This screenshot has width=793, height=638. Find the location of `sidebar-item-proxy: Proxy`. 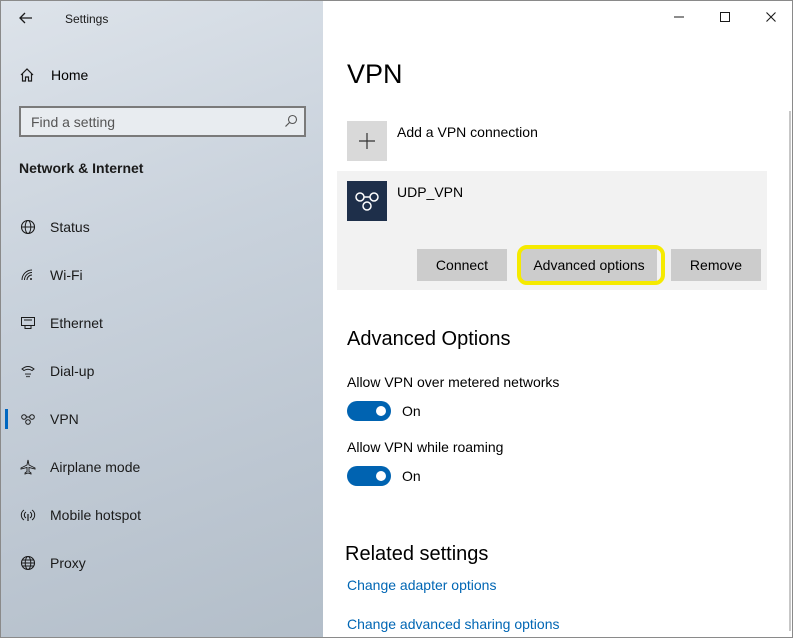

sidebar-item-proxy: Proxy is located at coordinates (162, 563).